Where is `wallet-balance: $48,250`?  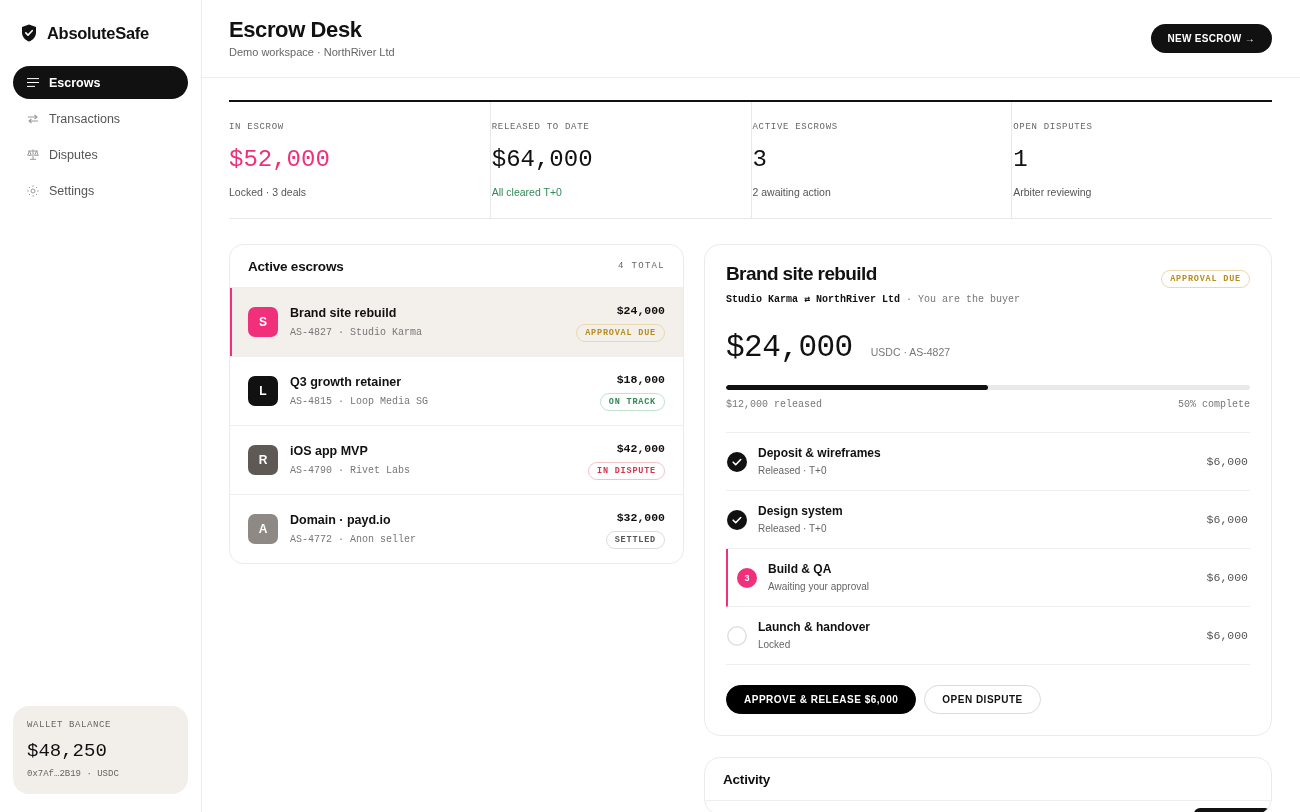
wallet-balance: $48,250 is located at coordinates (67, 751).